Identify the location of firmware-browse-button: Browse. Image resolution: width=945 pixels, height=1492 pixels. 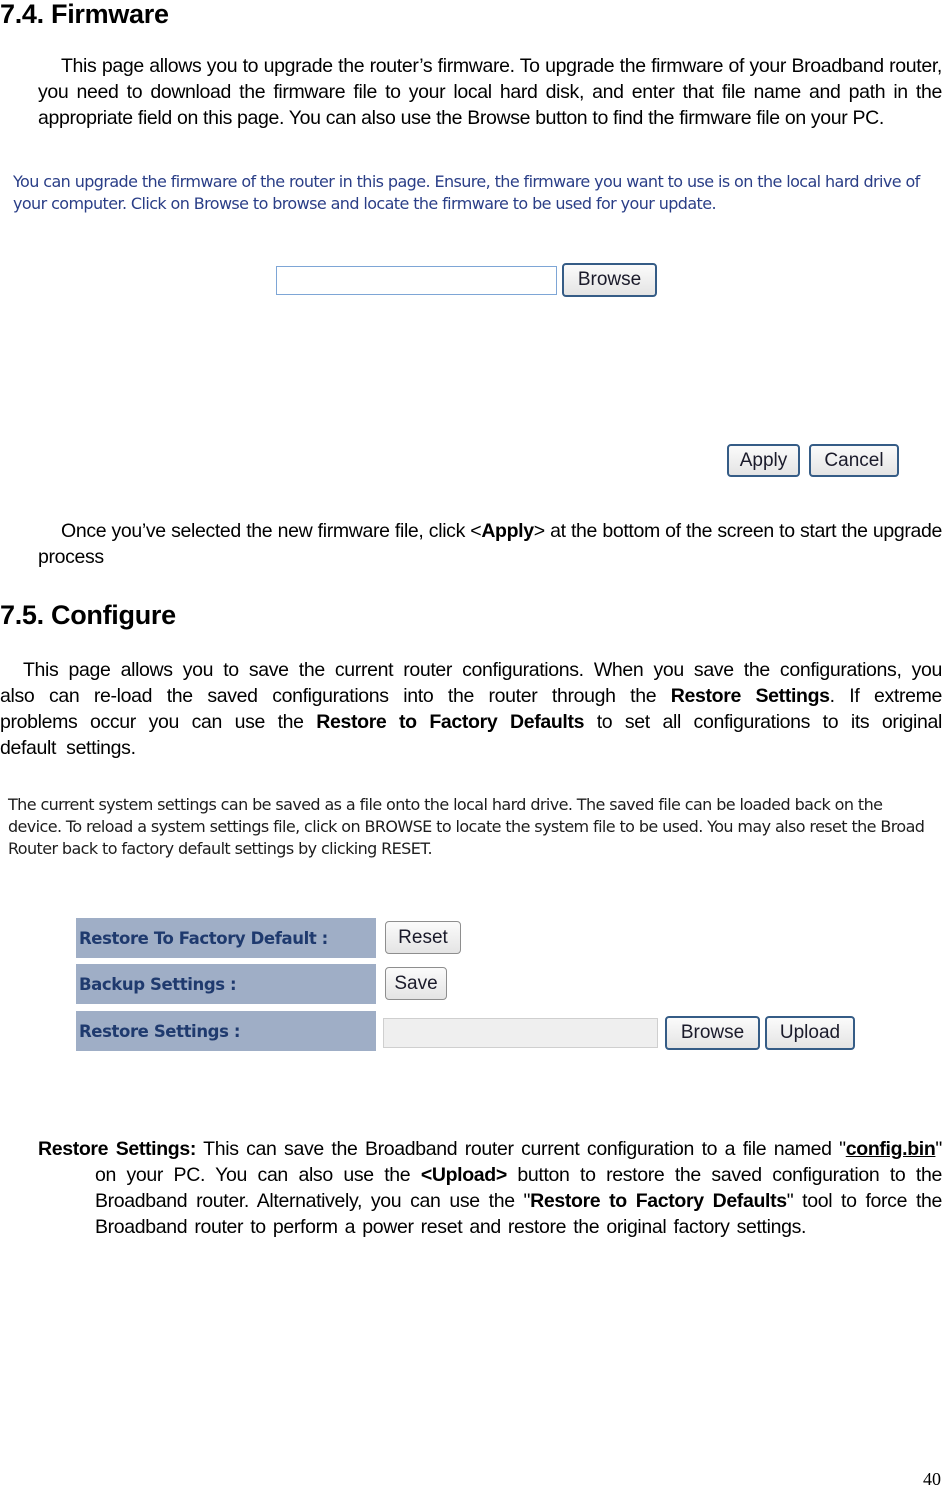
(609, 280).